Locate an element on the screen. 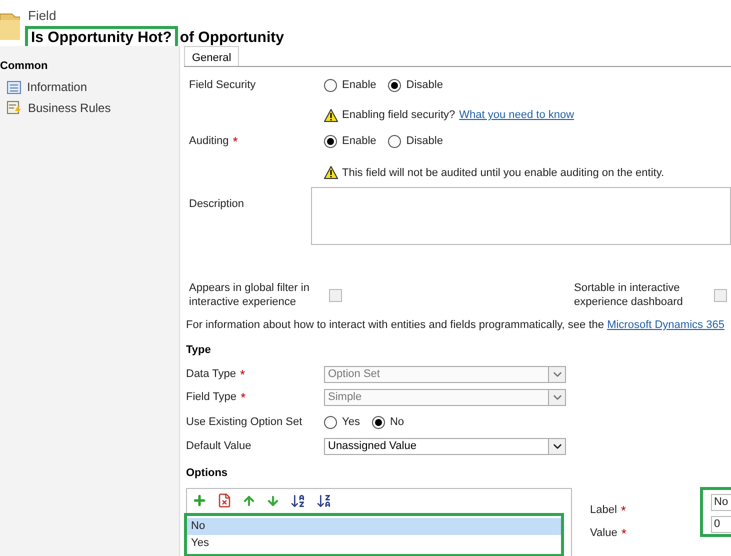 The width and height of the screenshot is (731, 556). input-field: No is located at coordinates (721, 502).